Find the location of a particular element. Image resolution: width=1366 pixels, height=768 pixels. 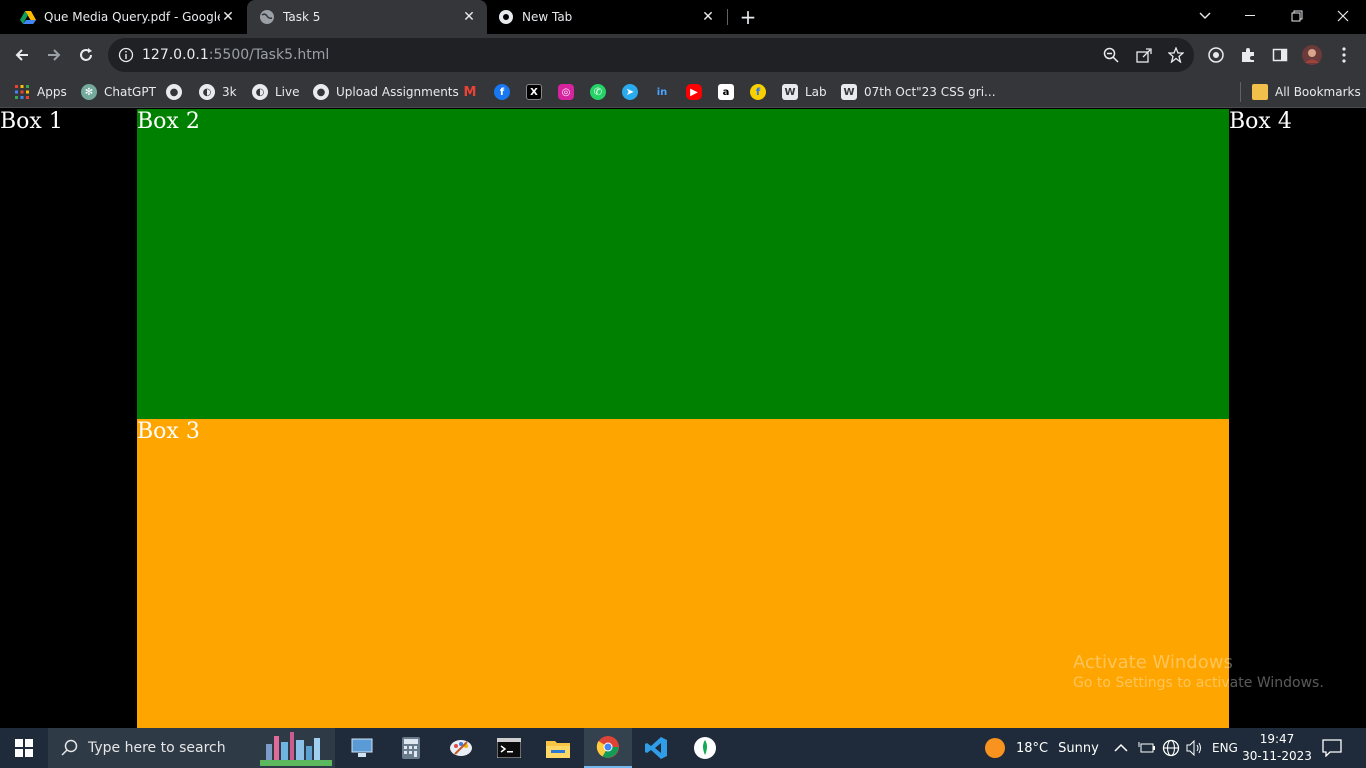

bookmark-github: ● is located at coordinates (177, 92).